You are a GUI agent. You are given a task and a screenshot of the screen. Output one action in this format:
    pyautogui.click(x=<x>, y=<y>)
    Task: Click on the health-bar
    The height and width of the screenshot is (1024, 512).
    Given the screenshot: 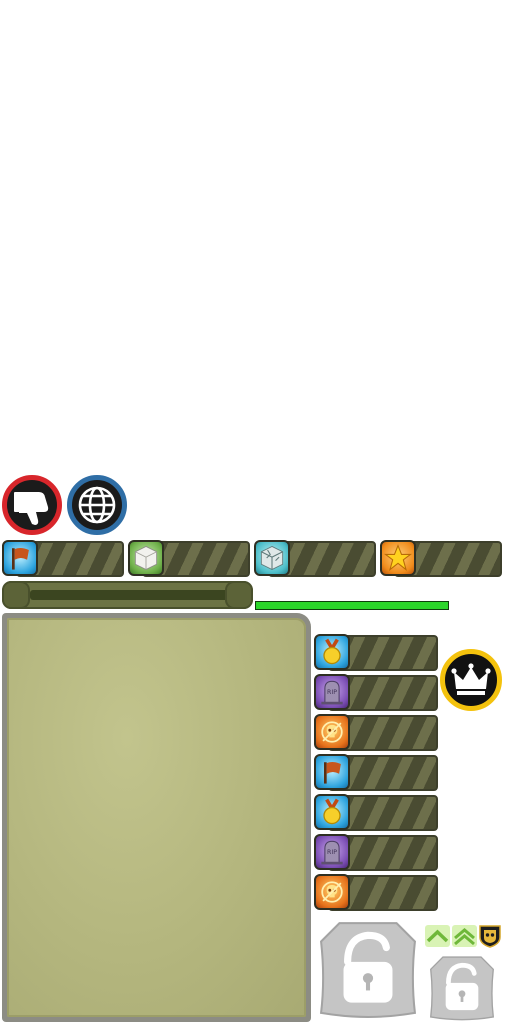 What is the action you would take?
    pyautogui.click(x=352, y=605)
    